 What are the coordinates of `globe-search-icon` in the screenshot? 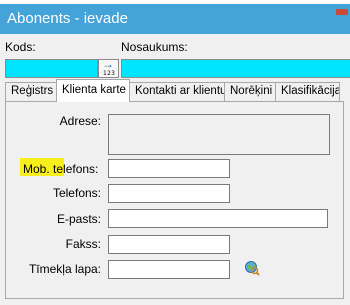 It's located at (252, 268).